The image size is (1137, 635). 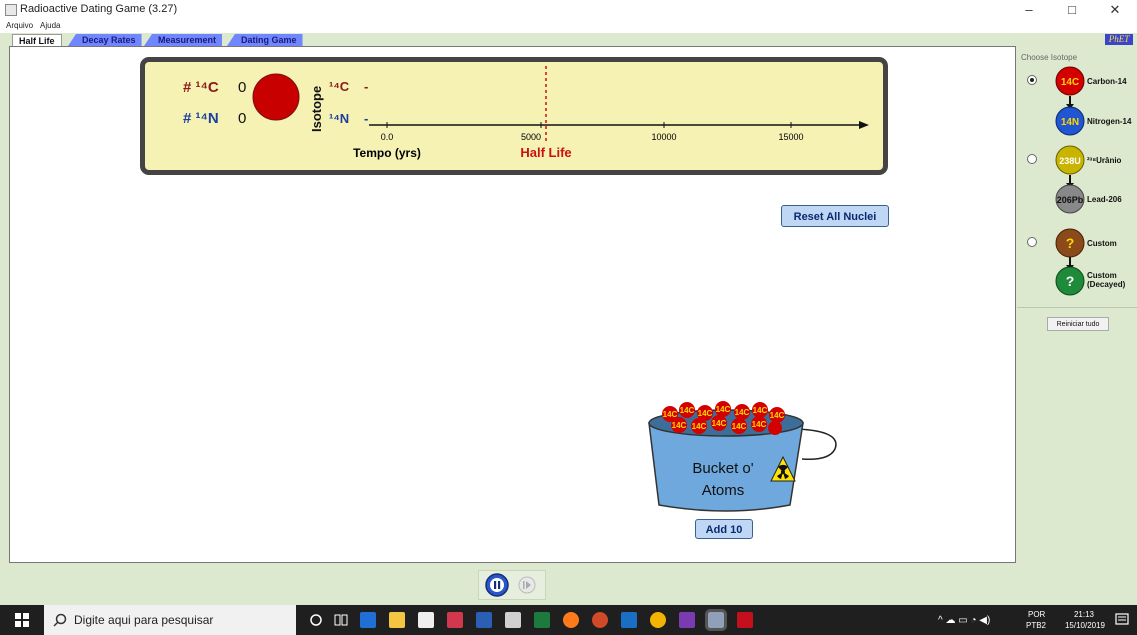 What do you see at coordinates (545, 152) in the screenshot?
I see `half-life-label: Half Life` at bounding box center [545, 152].